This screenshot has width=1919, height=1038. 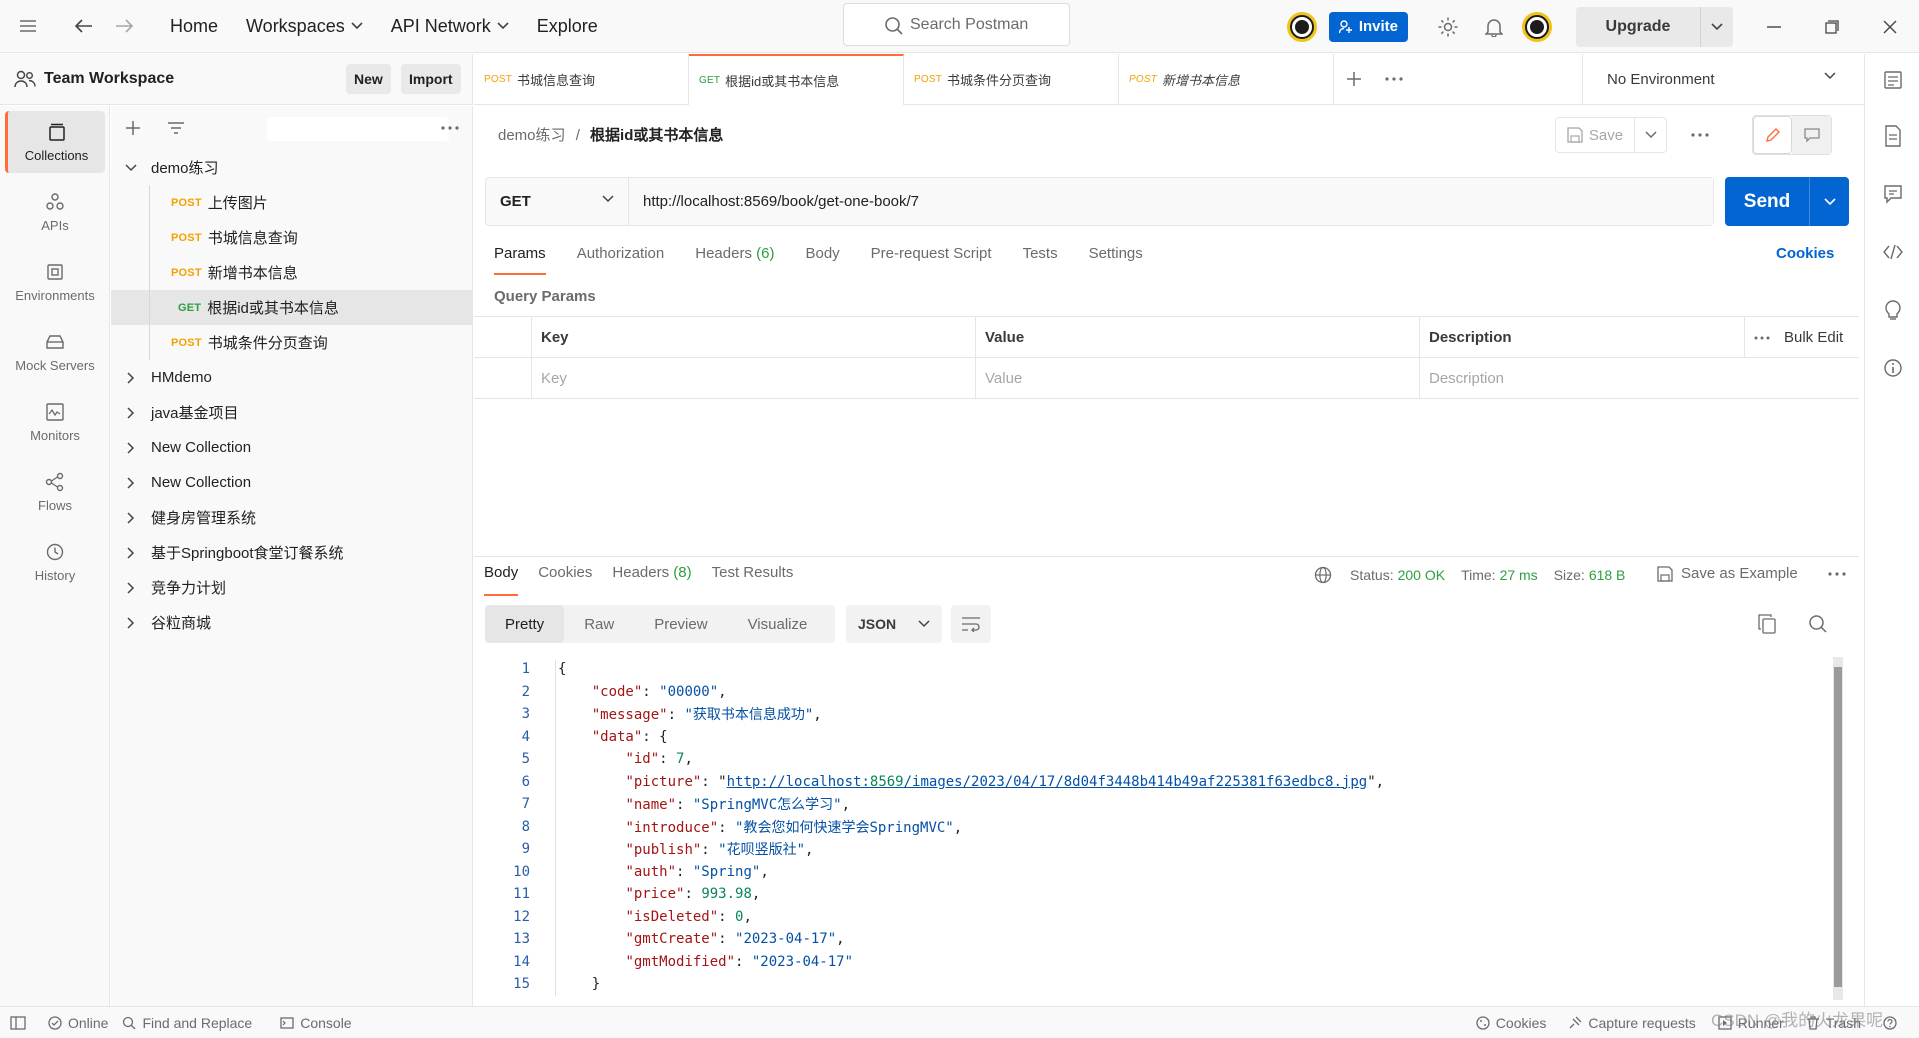 What do you see at coordinates (55, 282) in the screenshot?
I see `rail-environments: Environments` at bounding box center [55, 282].